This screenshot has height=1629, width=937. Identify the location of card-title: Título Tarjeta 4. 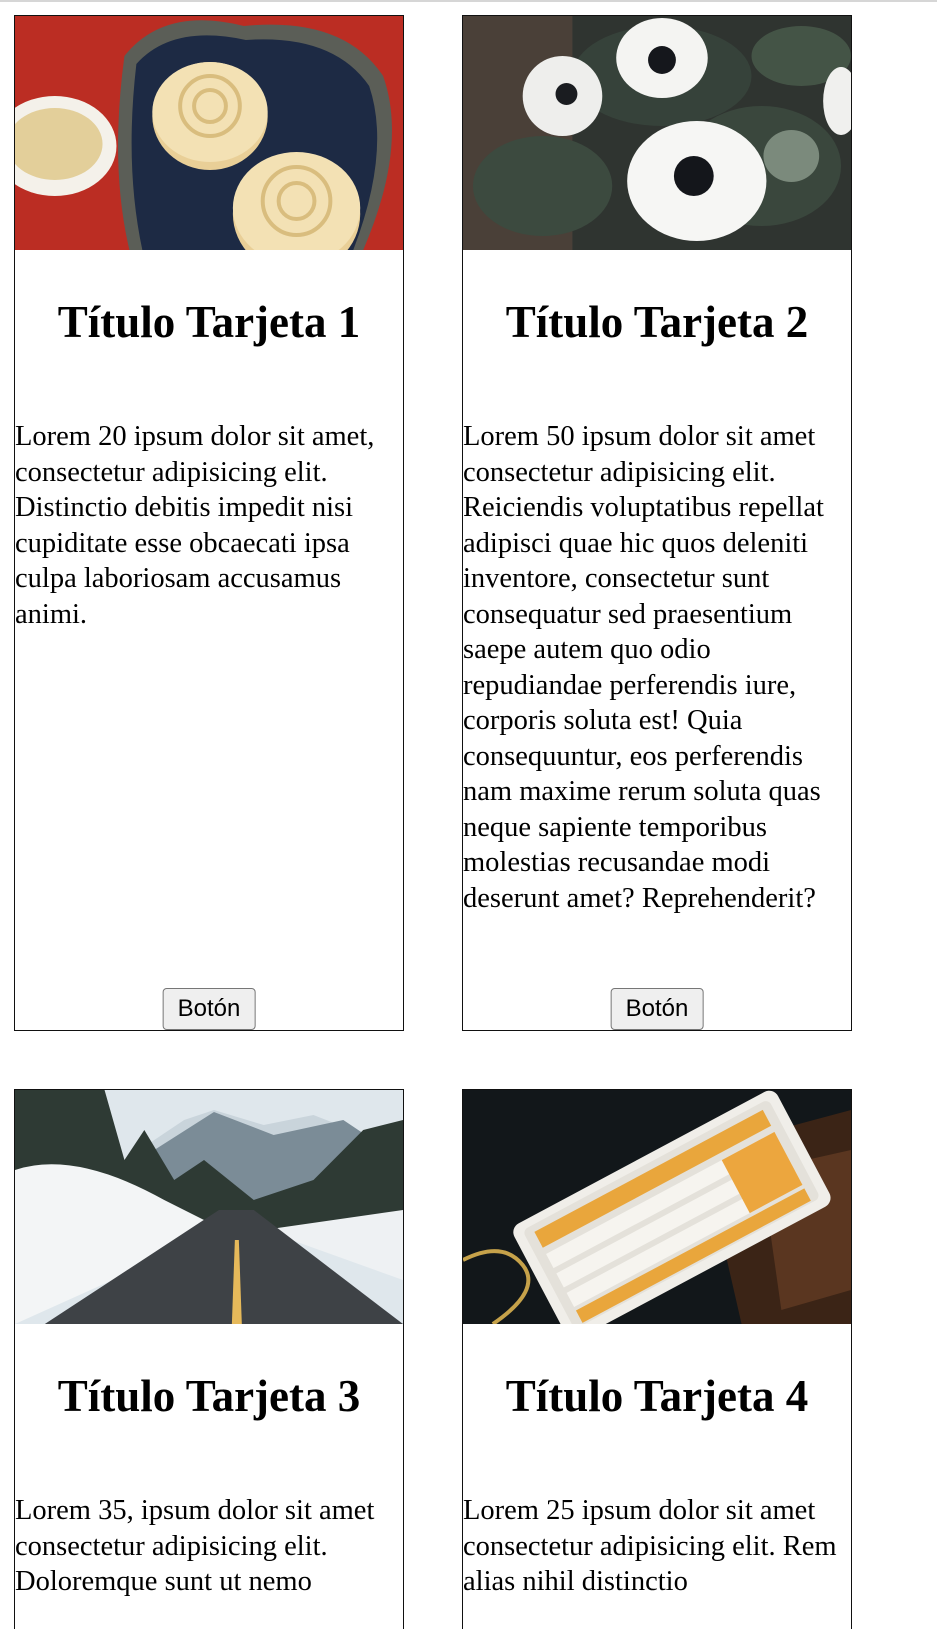
(657, 1396).